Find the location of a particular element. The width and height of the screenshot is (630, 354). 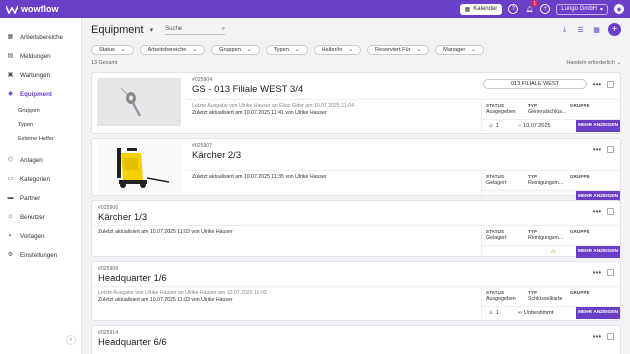

search-input: Suche ⌕ is located at coordinates (195, 30).